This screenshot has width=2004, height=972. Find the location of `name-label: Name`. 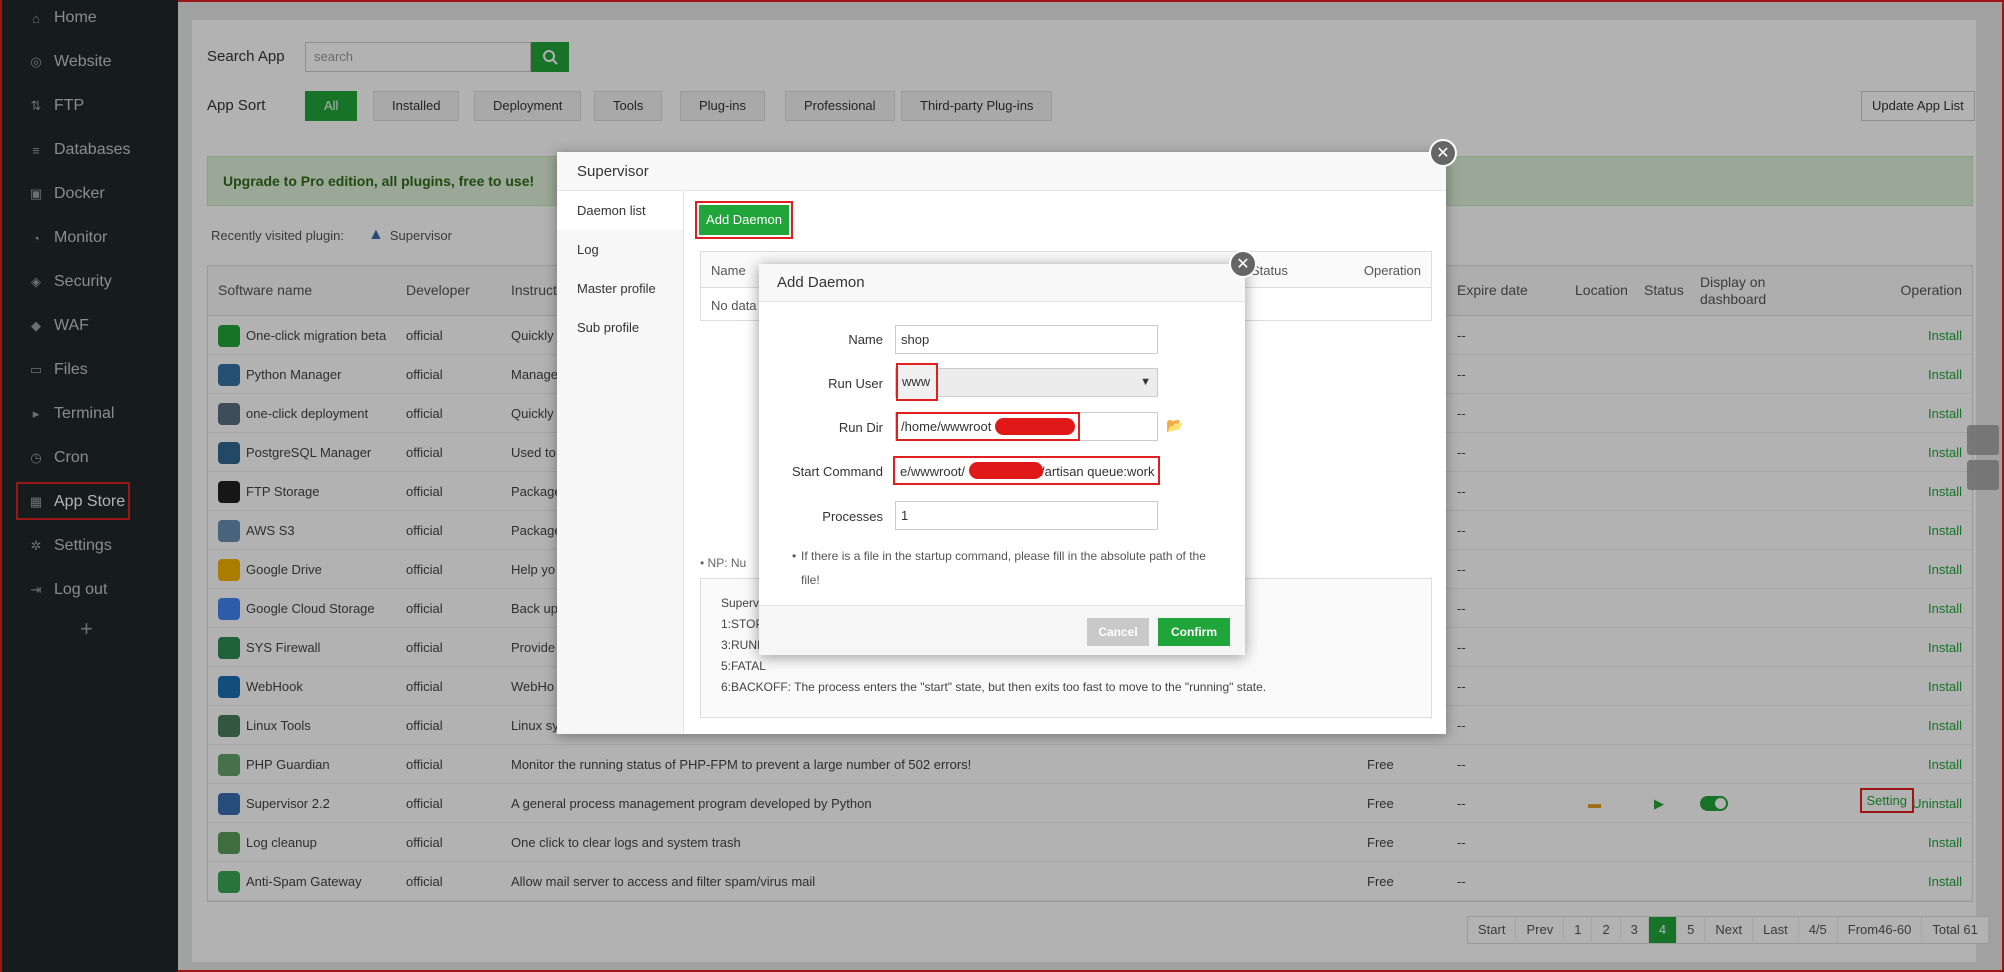

name-label: Name is located at coordinates (865, 339).